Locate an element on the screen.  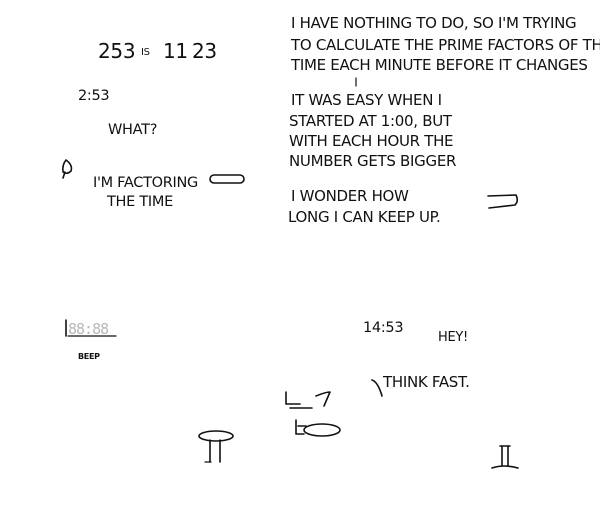
narration-line-5: STARTED AT 1:00, BUT is located at coordinates (370, 121).